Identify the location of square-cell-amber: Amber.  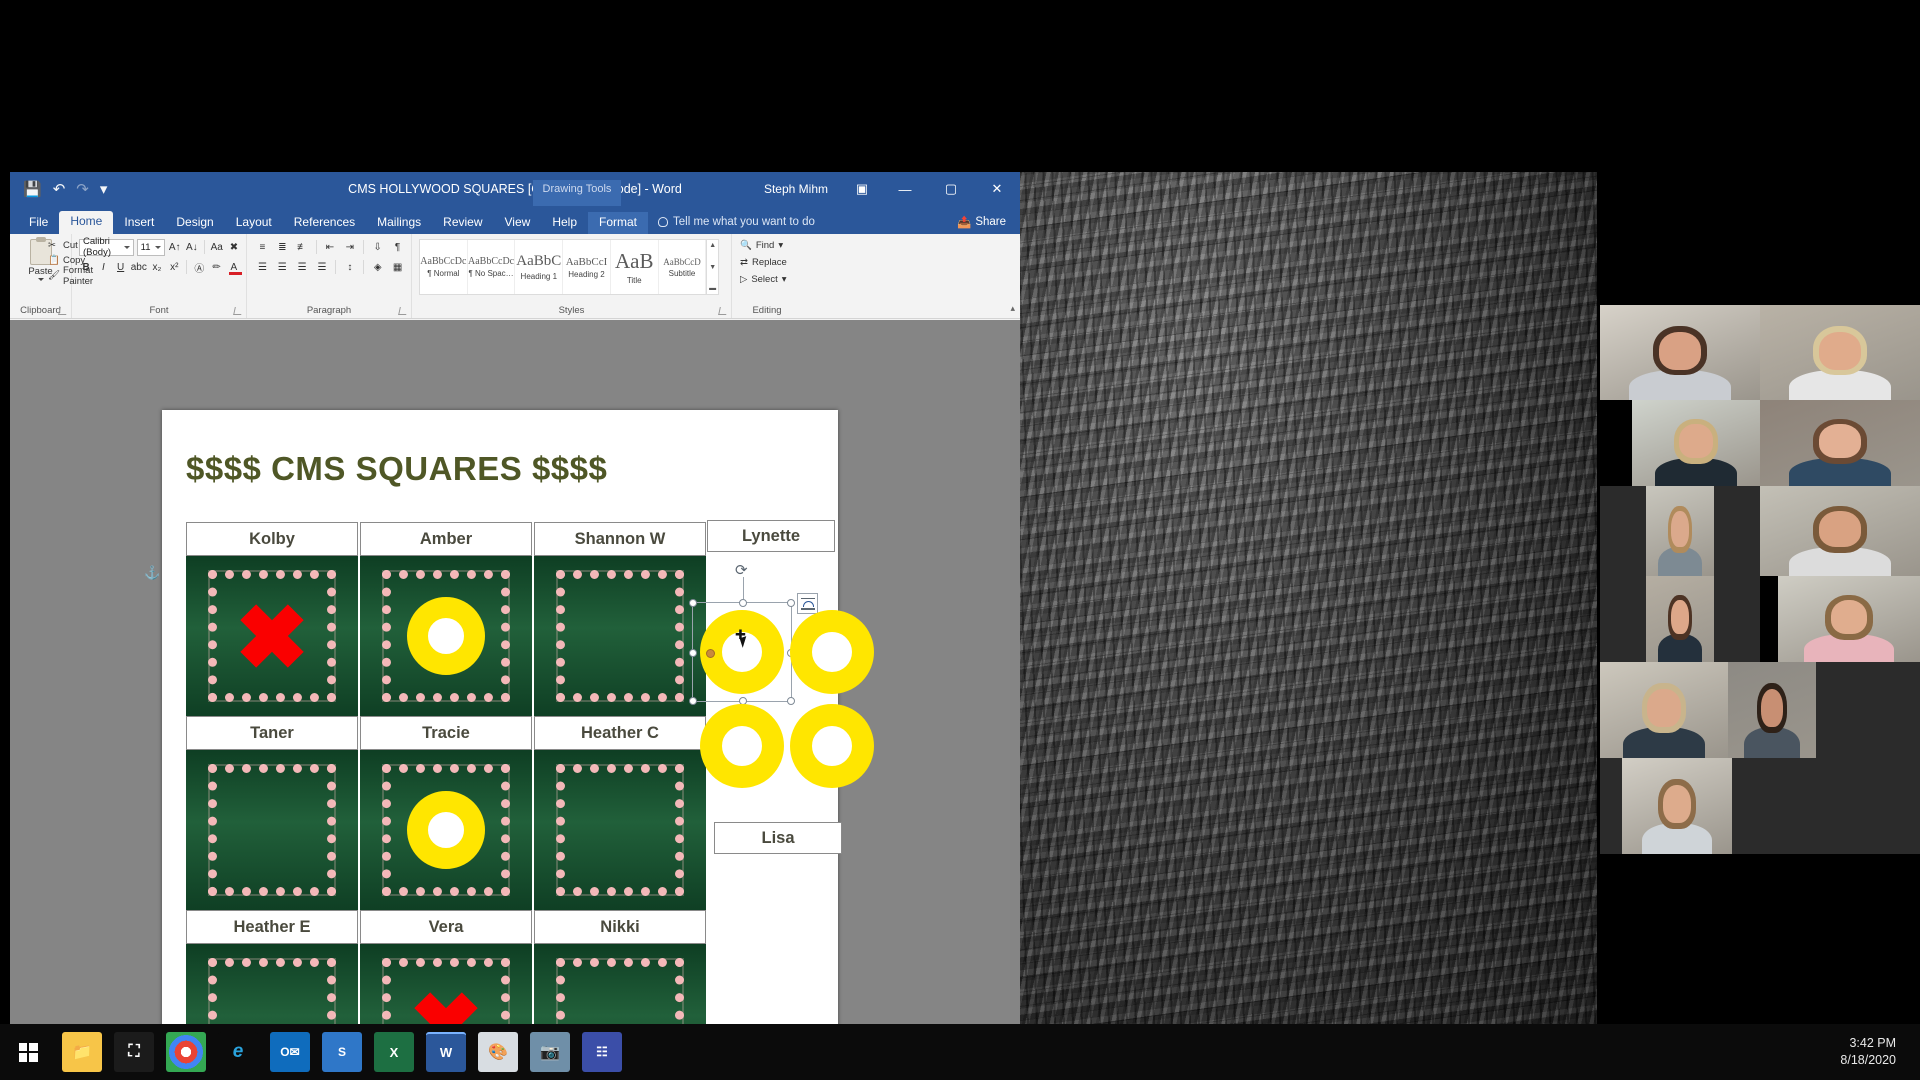
(446, 619).